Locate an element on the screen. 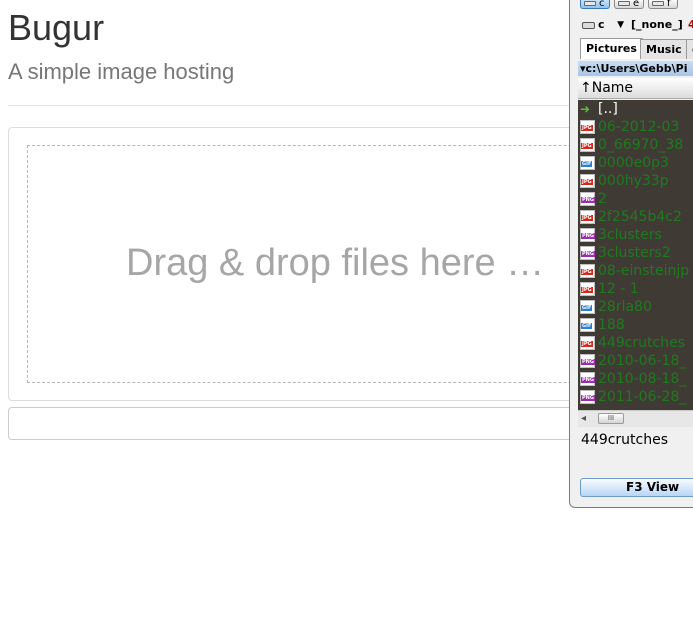 Image resolution: width=693 pixels, height=621 pixels. file-row: GIF 0000e0p3 is located at coordinates (635, 163).